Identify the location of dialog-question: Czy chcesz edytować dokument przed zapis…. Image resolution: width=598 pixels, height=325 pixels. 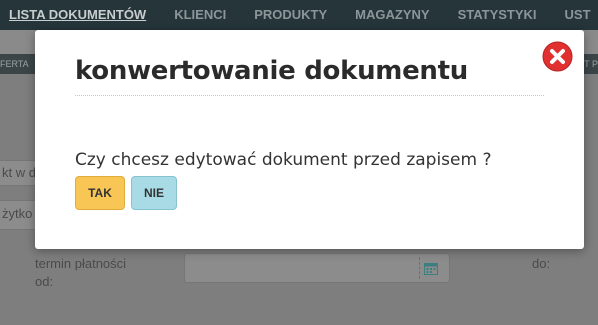
(283, 160).